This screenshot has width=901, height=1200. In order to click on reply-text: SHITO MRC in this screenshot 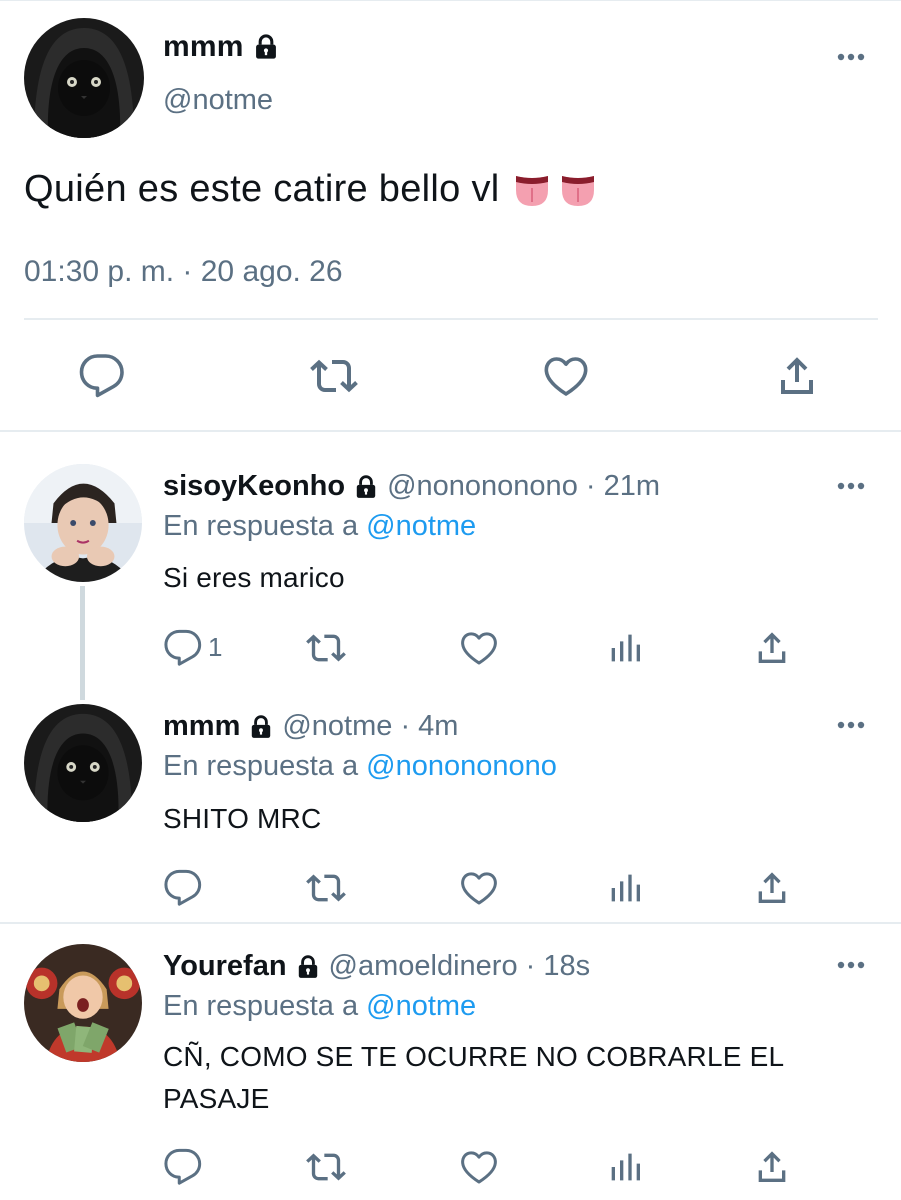, I will do `click(242, 818)`.